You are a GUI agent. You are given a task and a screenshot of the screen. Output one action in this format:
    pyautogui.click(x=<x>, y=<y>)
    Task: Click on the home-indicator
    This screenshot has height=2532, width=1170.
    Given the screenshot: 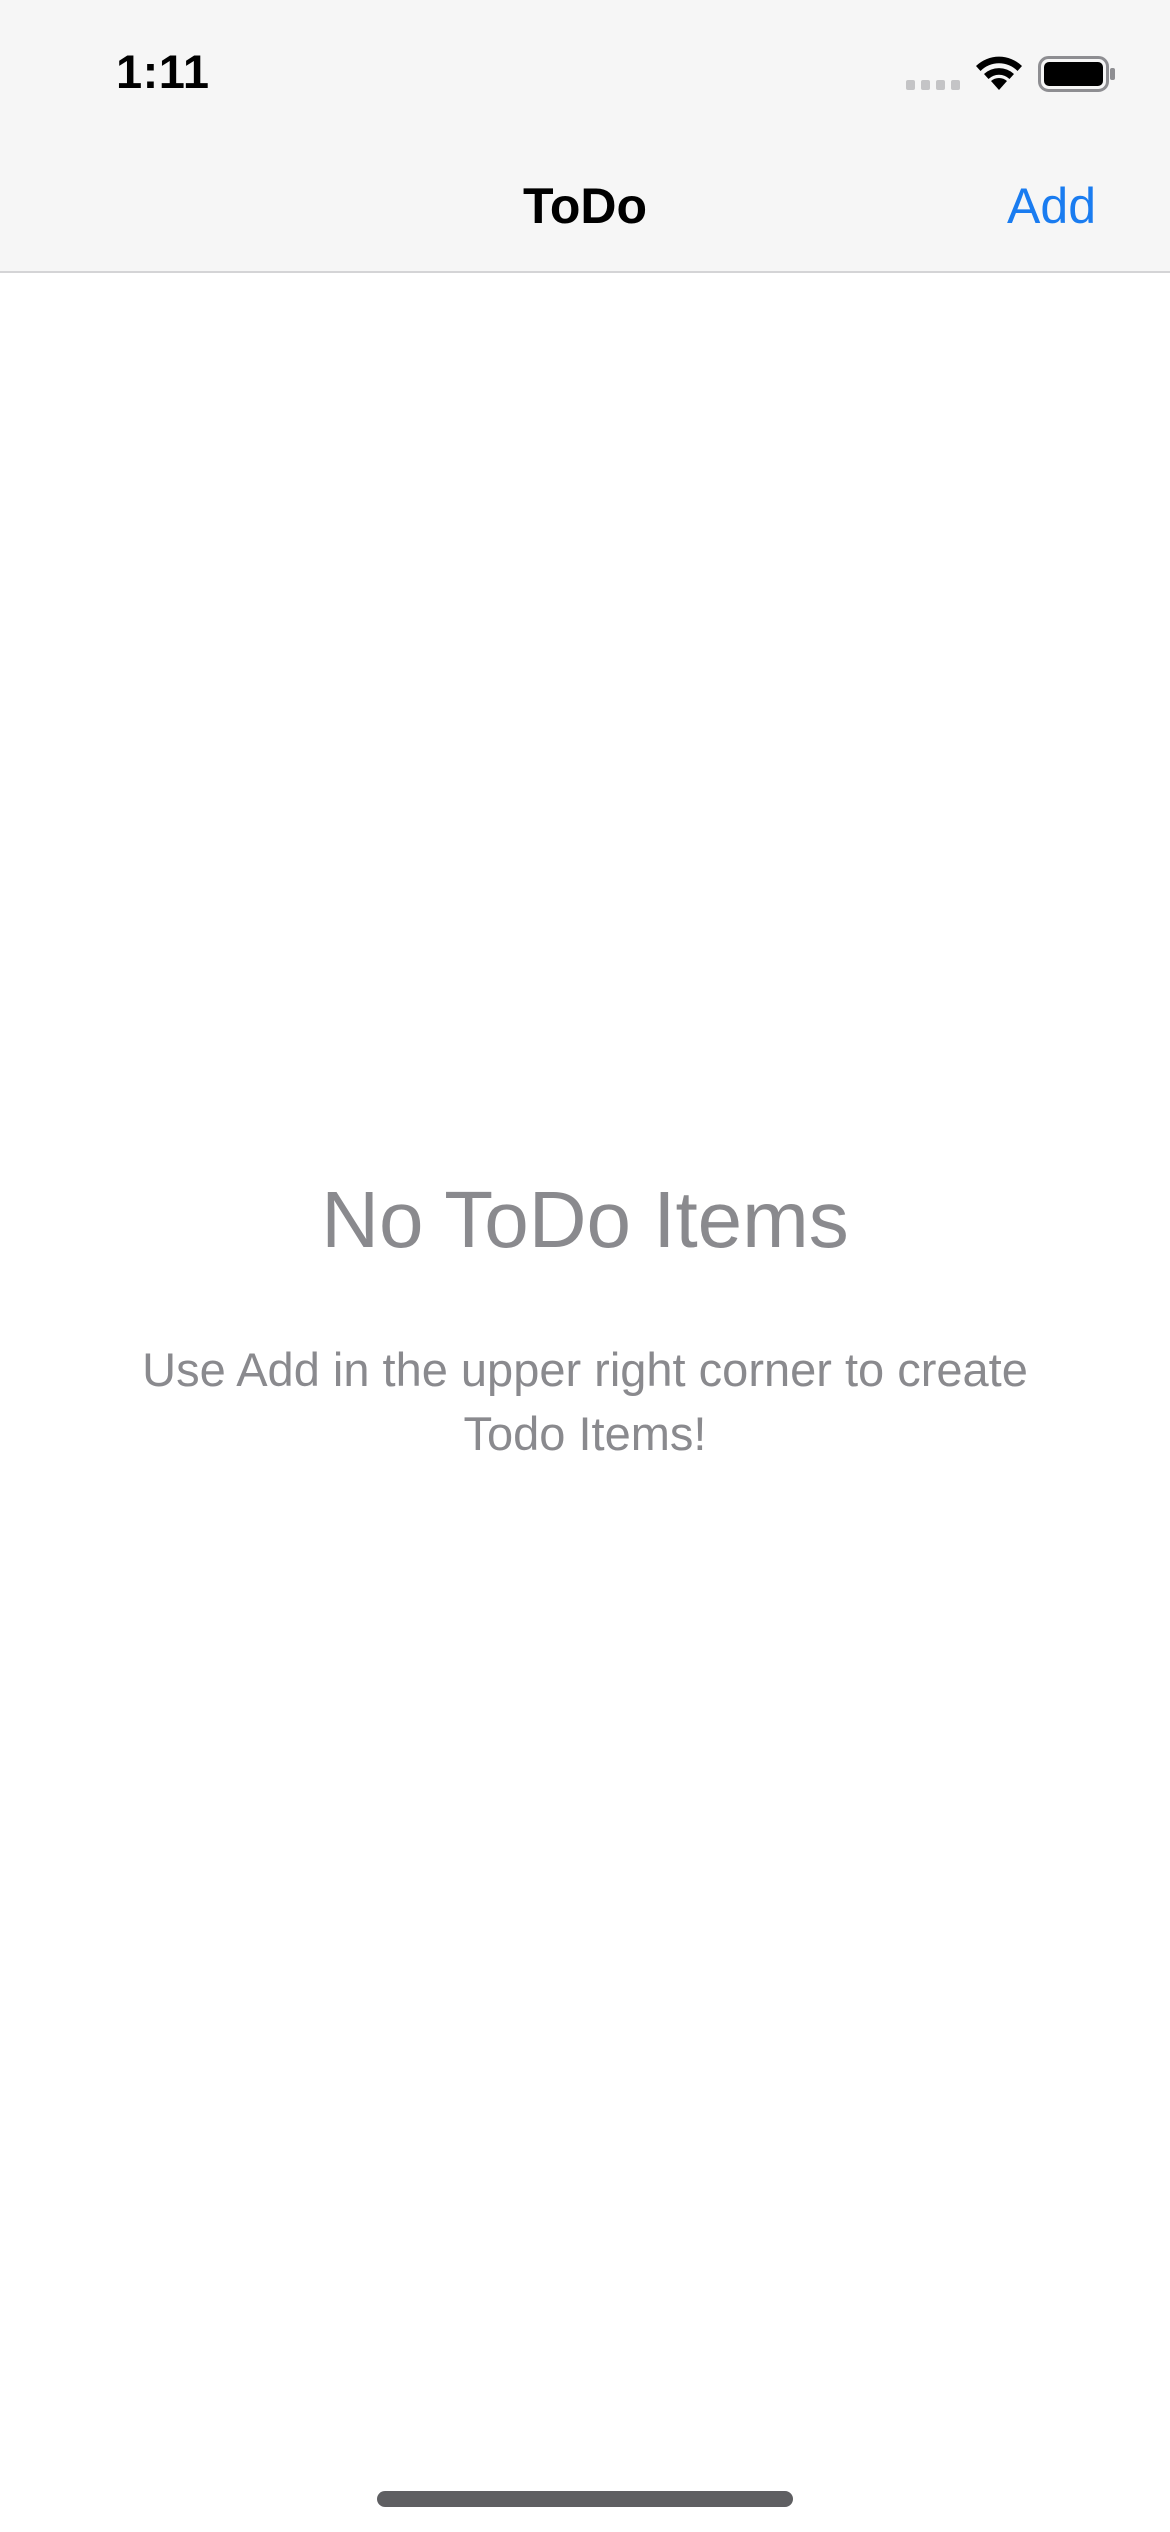 What is the action you would take?
    pyautogui.click(x=585, y=2499)
    